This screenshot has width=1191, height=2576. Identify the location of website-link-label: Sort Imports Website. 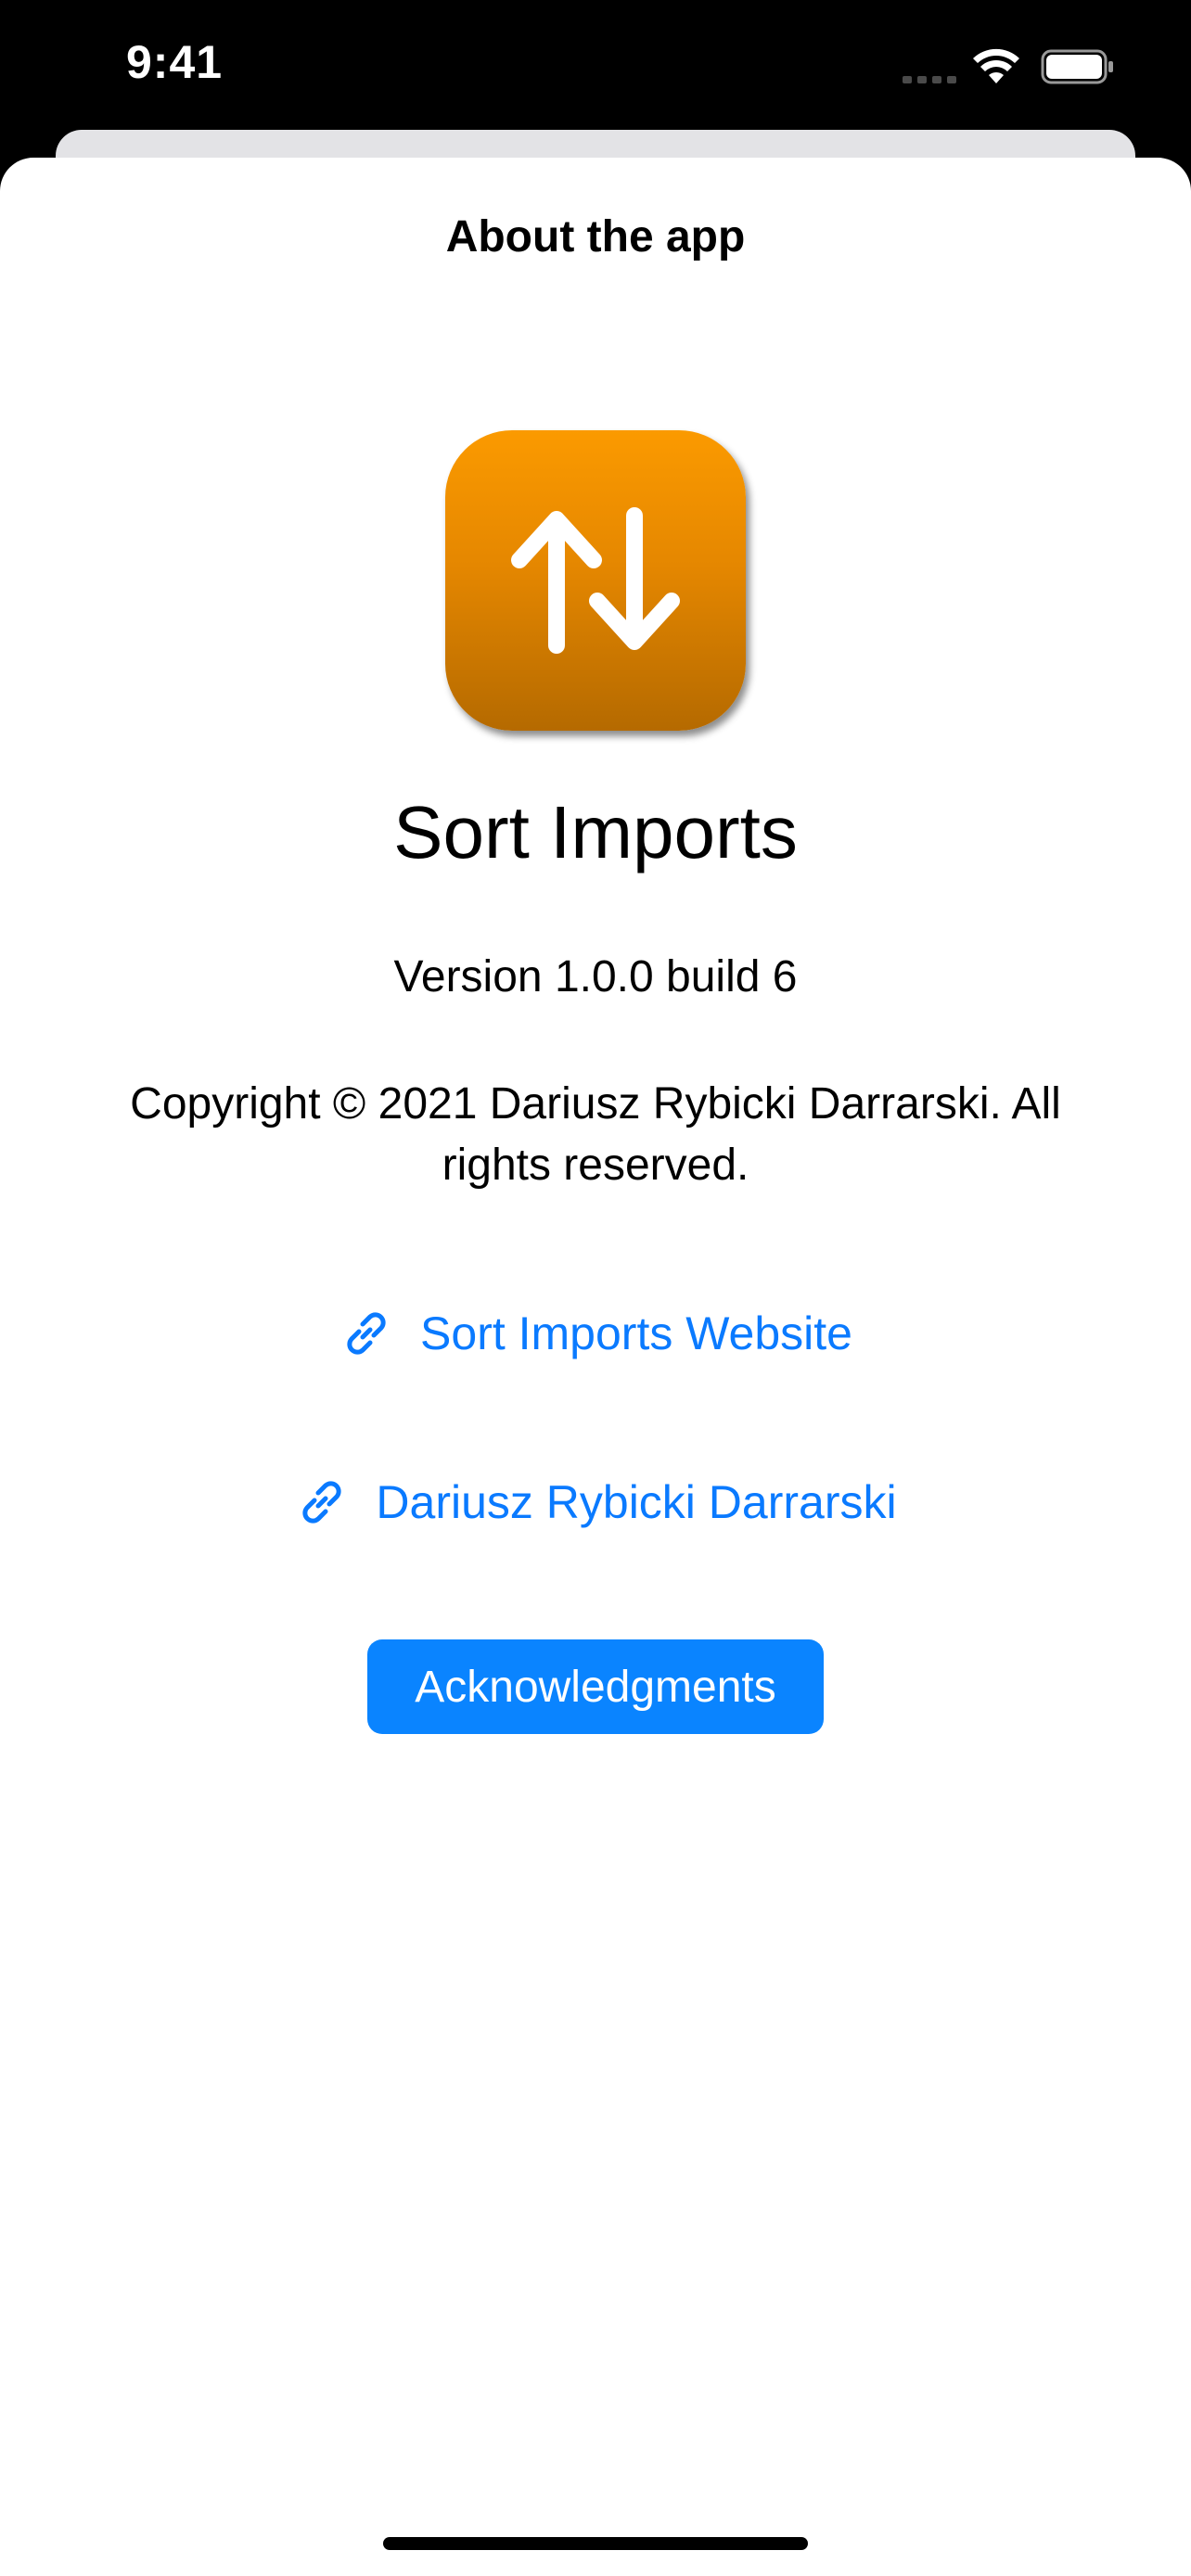
(636, 1333).